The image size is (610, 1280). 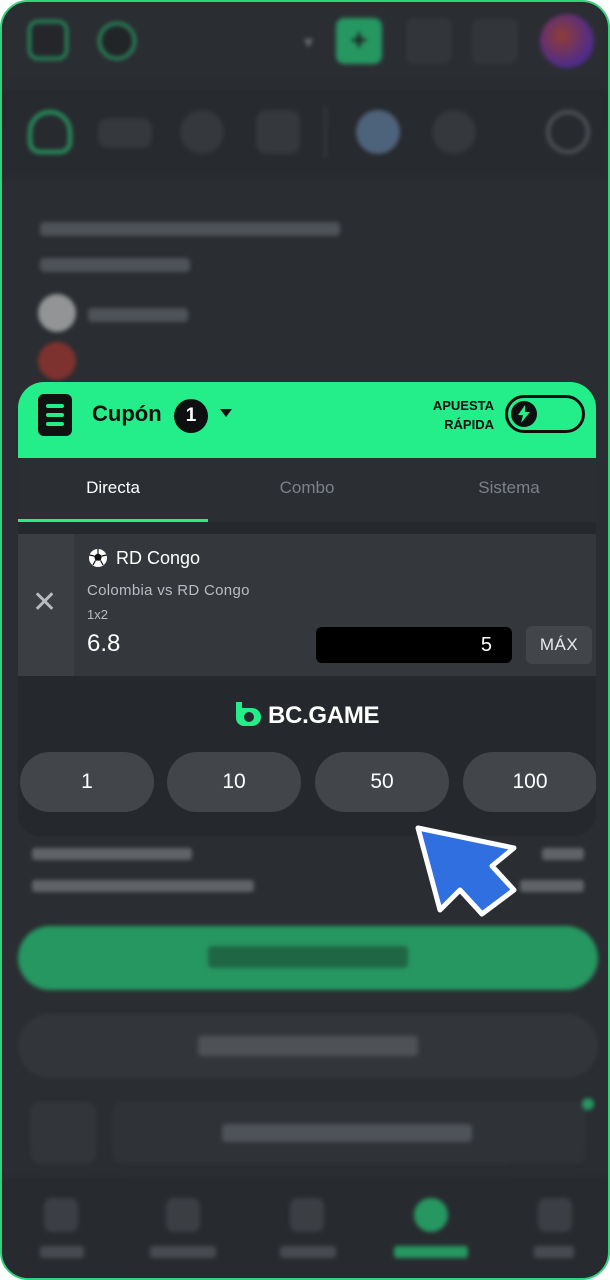 I want to click on bet-match-name: Colombia vs RD Congo, so click(x=168, y=590).